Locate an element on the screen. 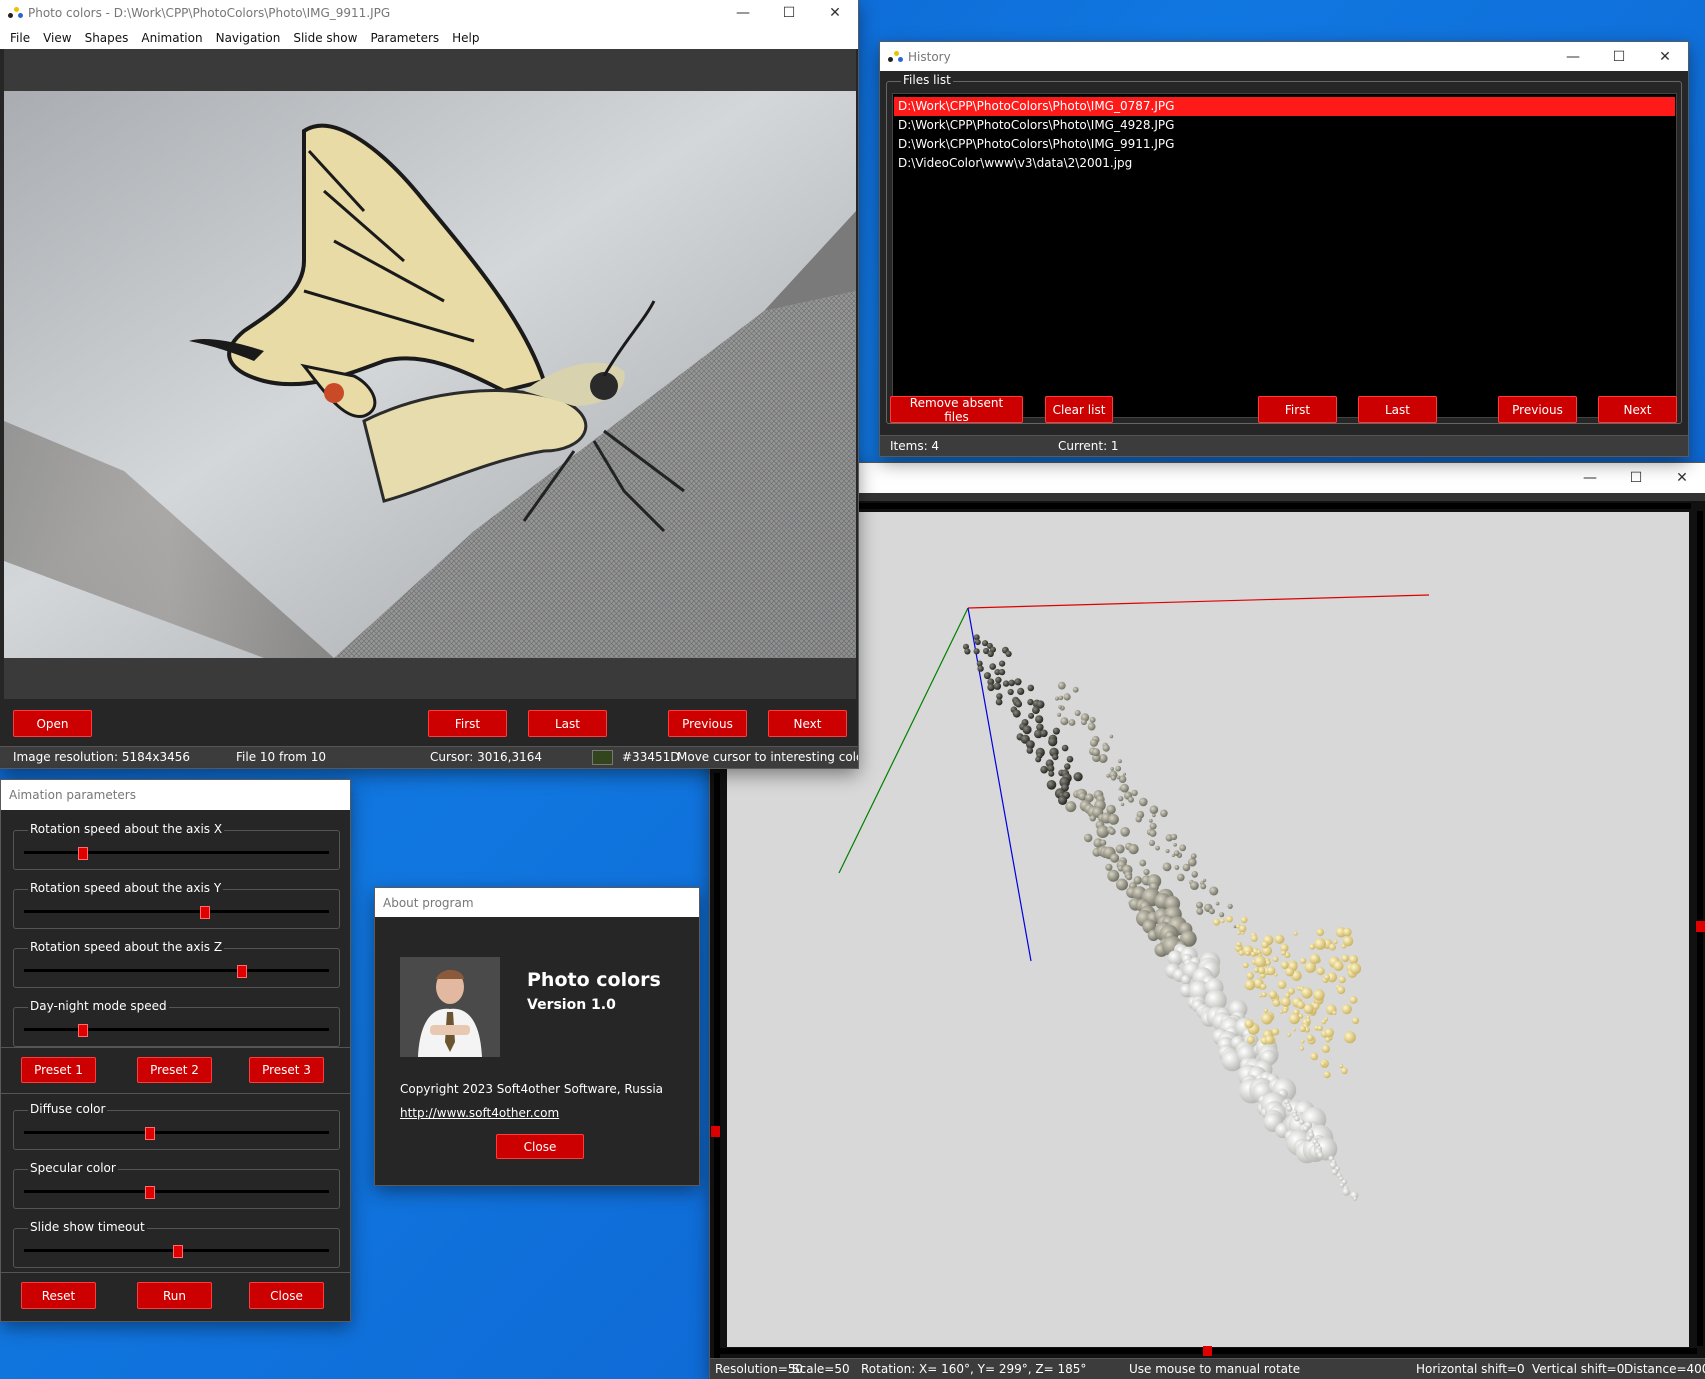  website-link: http://www.soft4other.com is located at coordinates (479, 1113).